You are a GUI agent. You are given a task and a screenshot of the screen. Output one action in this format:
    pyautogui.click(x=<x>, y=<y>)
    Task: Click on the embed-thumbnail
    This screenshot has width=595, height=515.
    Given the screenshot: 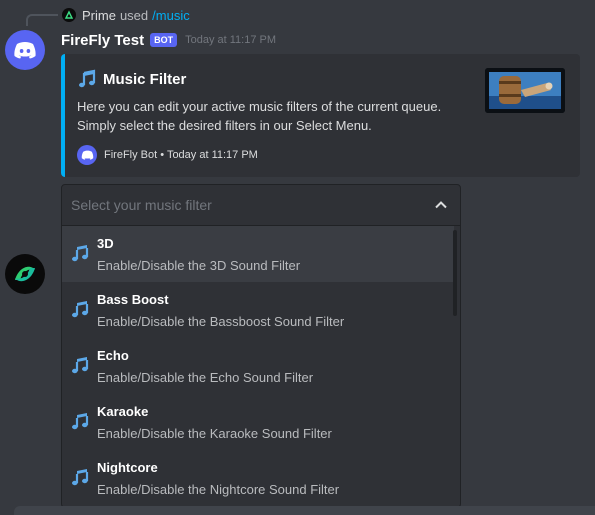 What is the action you would take?
    pyautogui.click(x=525, y=90)
    